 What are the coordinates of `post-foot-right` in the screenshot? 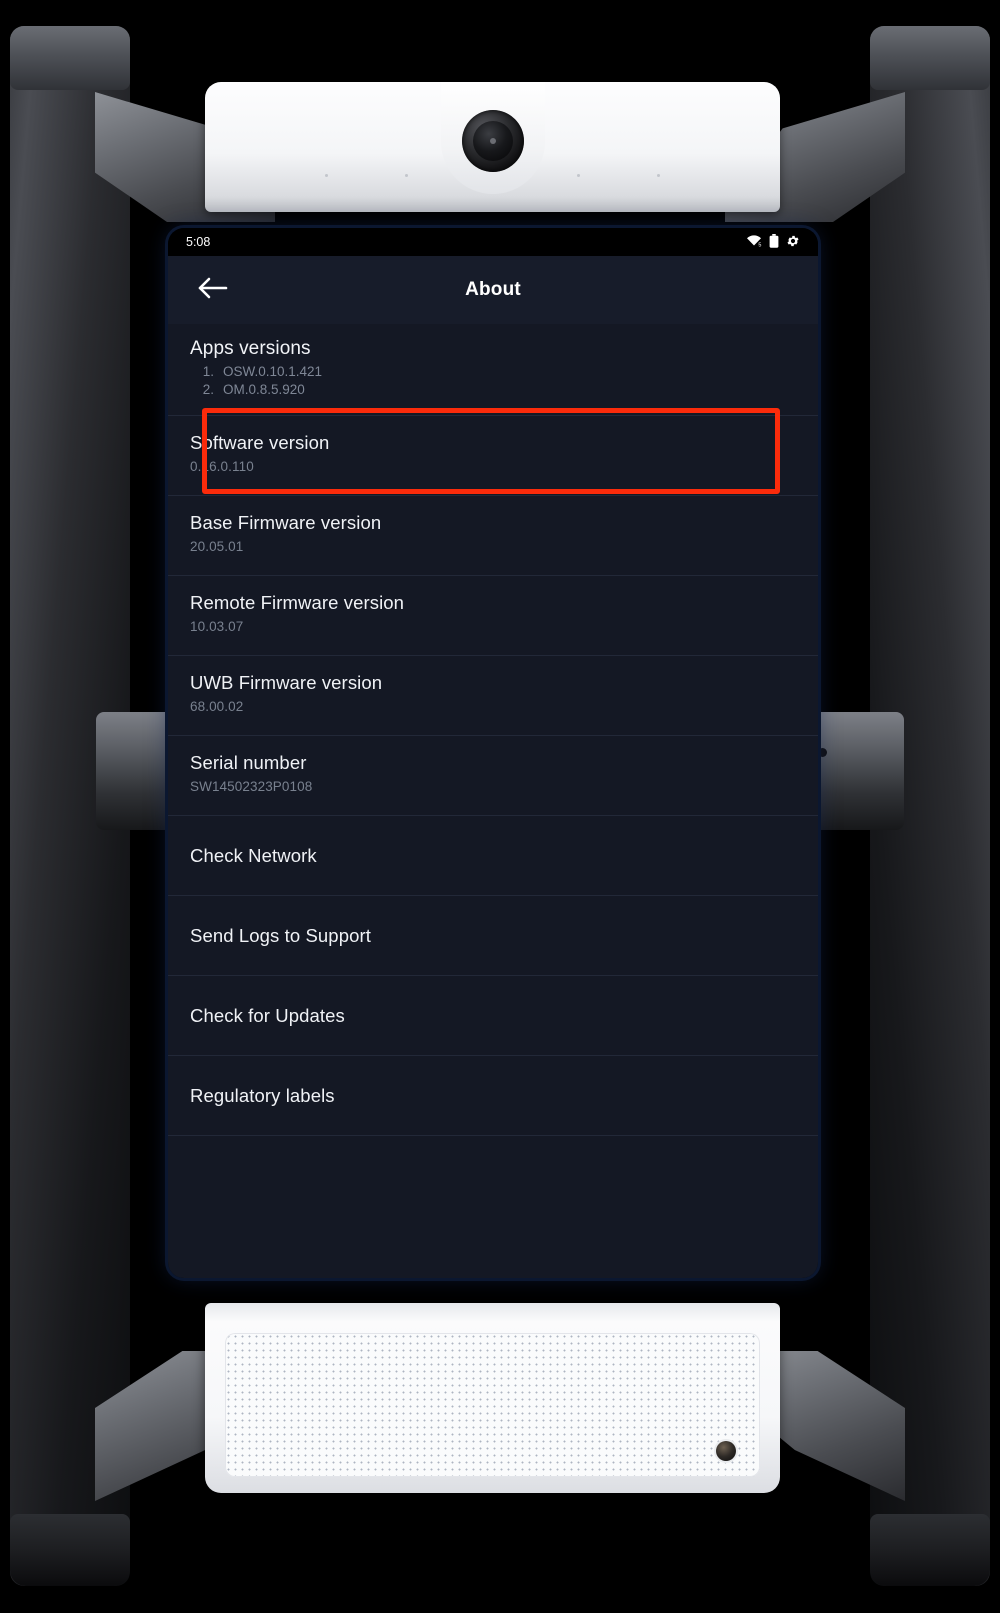 It's located at (930, 1550).